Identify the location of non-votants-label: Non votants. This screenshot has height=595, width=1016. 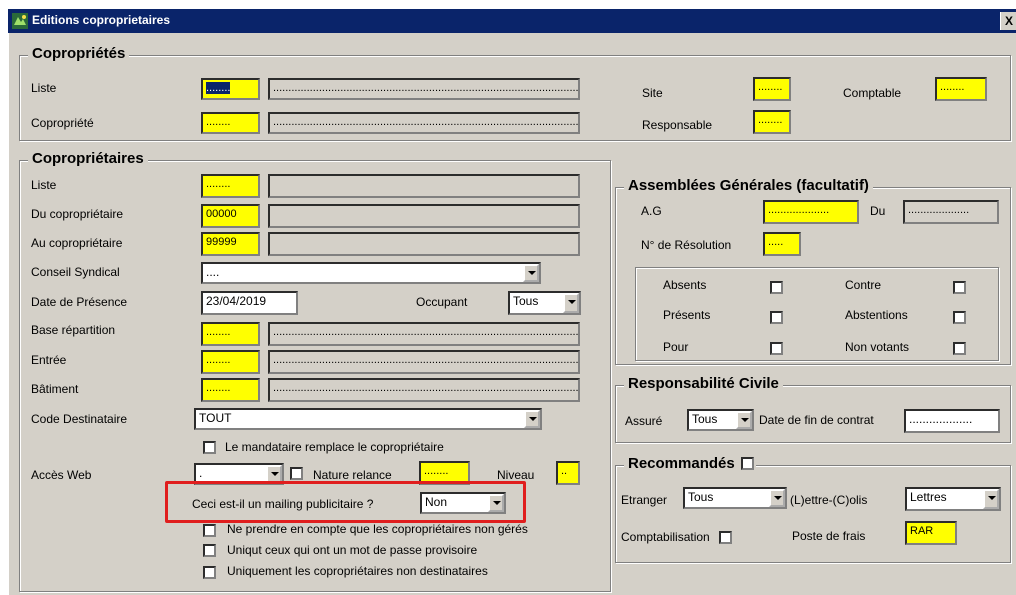
(877, 347).